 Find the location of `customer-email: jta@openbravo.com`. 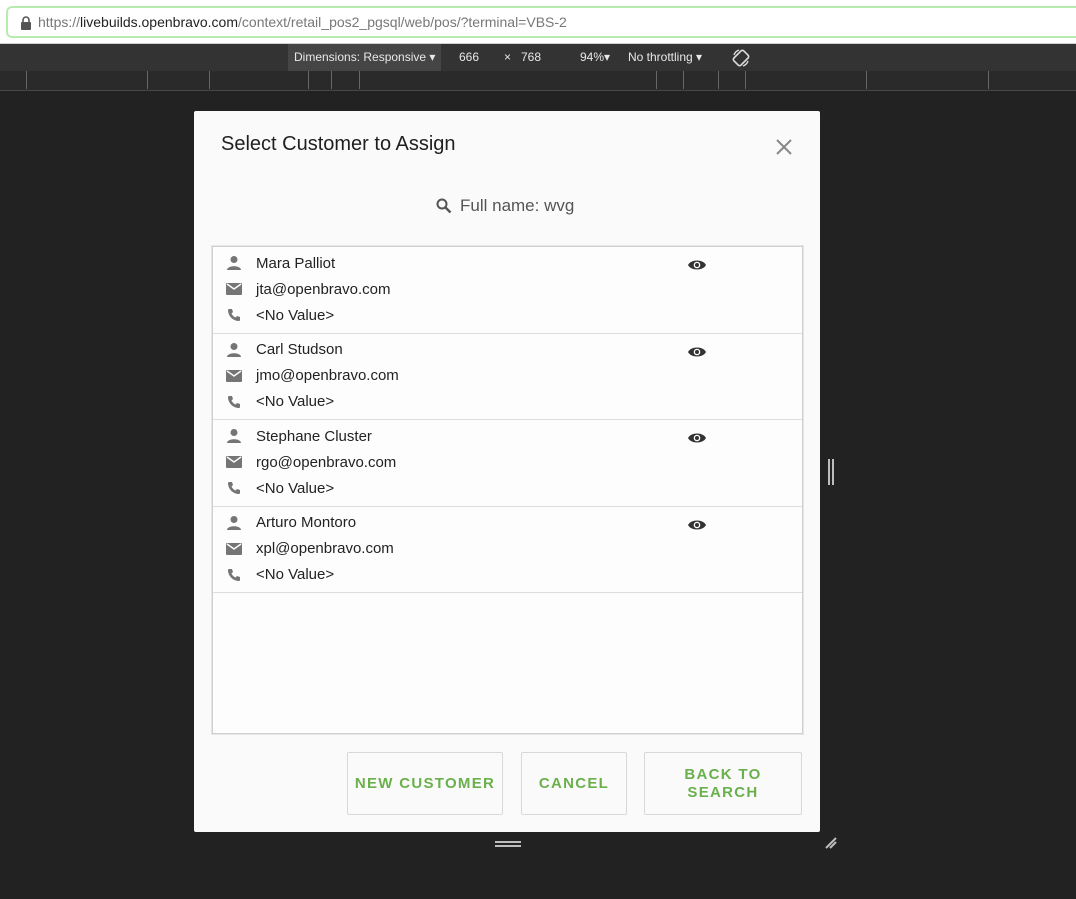

customer-email: jta@openbravo.com is located at coordinates (323, 289).